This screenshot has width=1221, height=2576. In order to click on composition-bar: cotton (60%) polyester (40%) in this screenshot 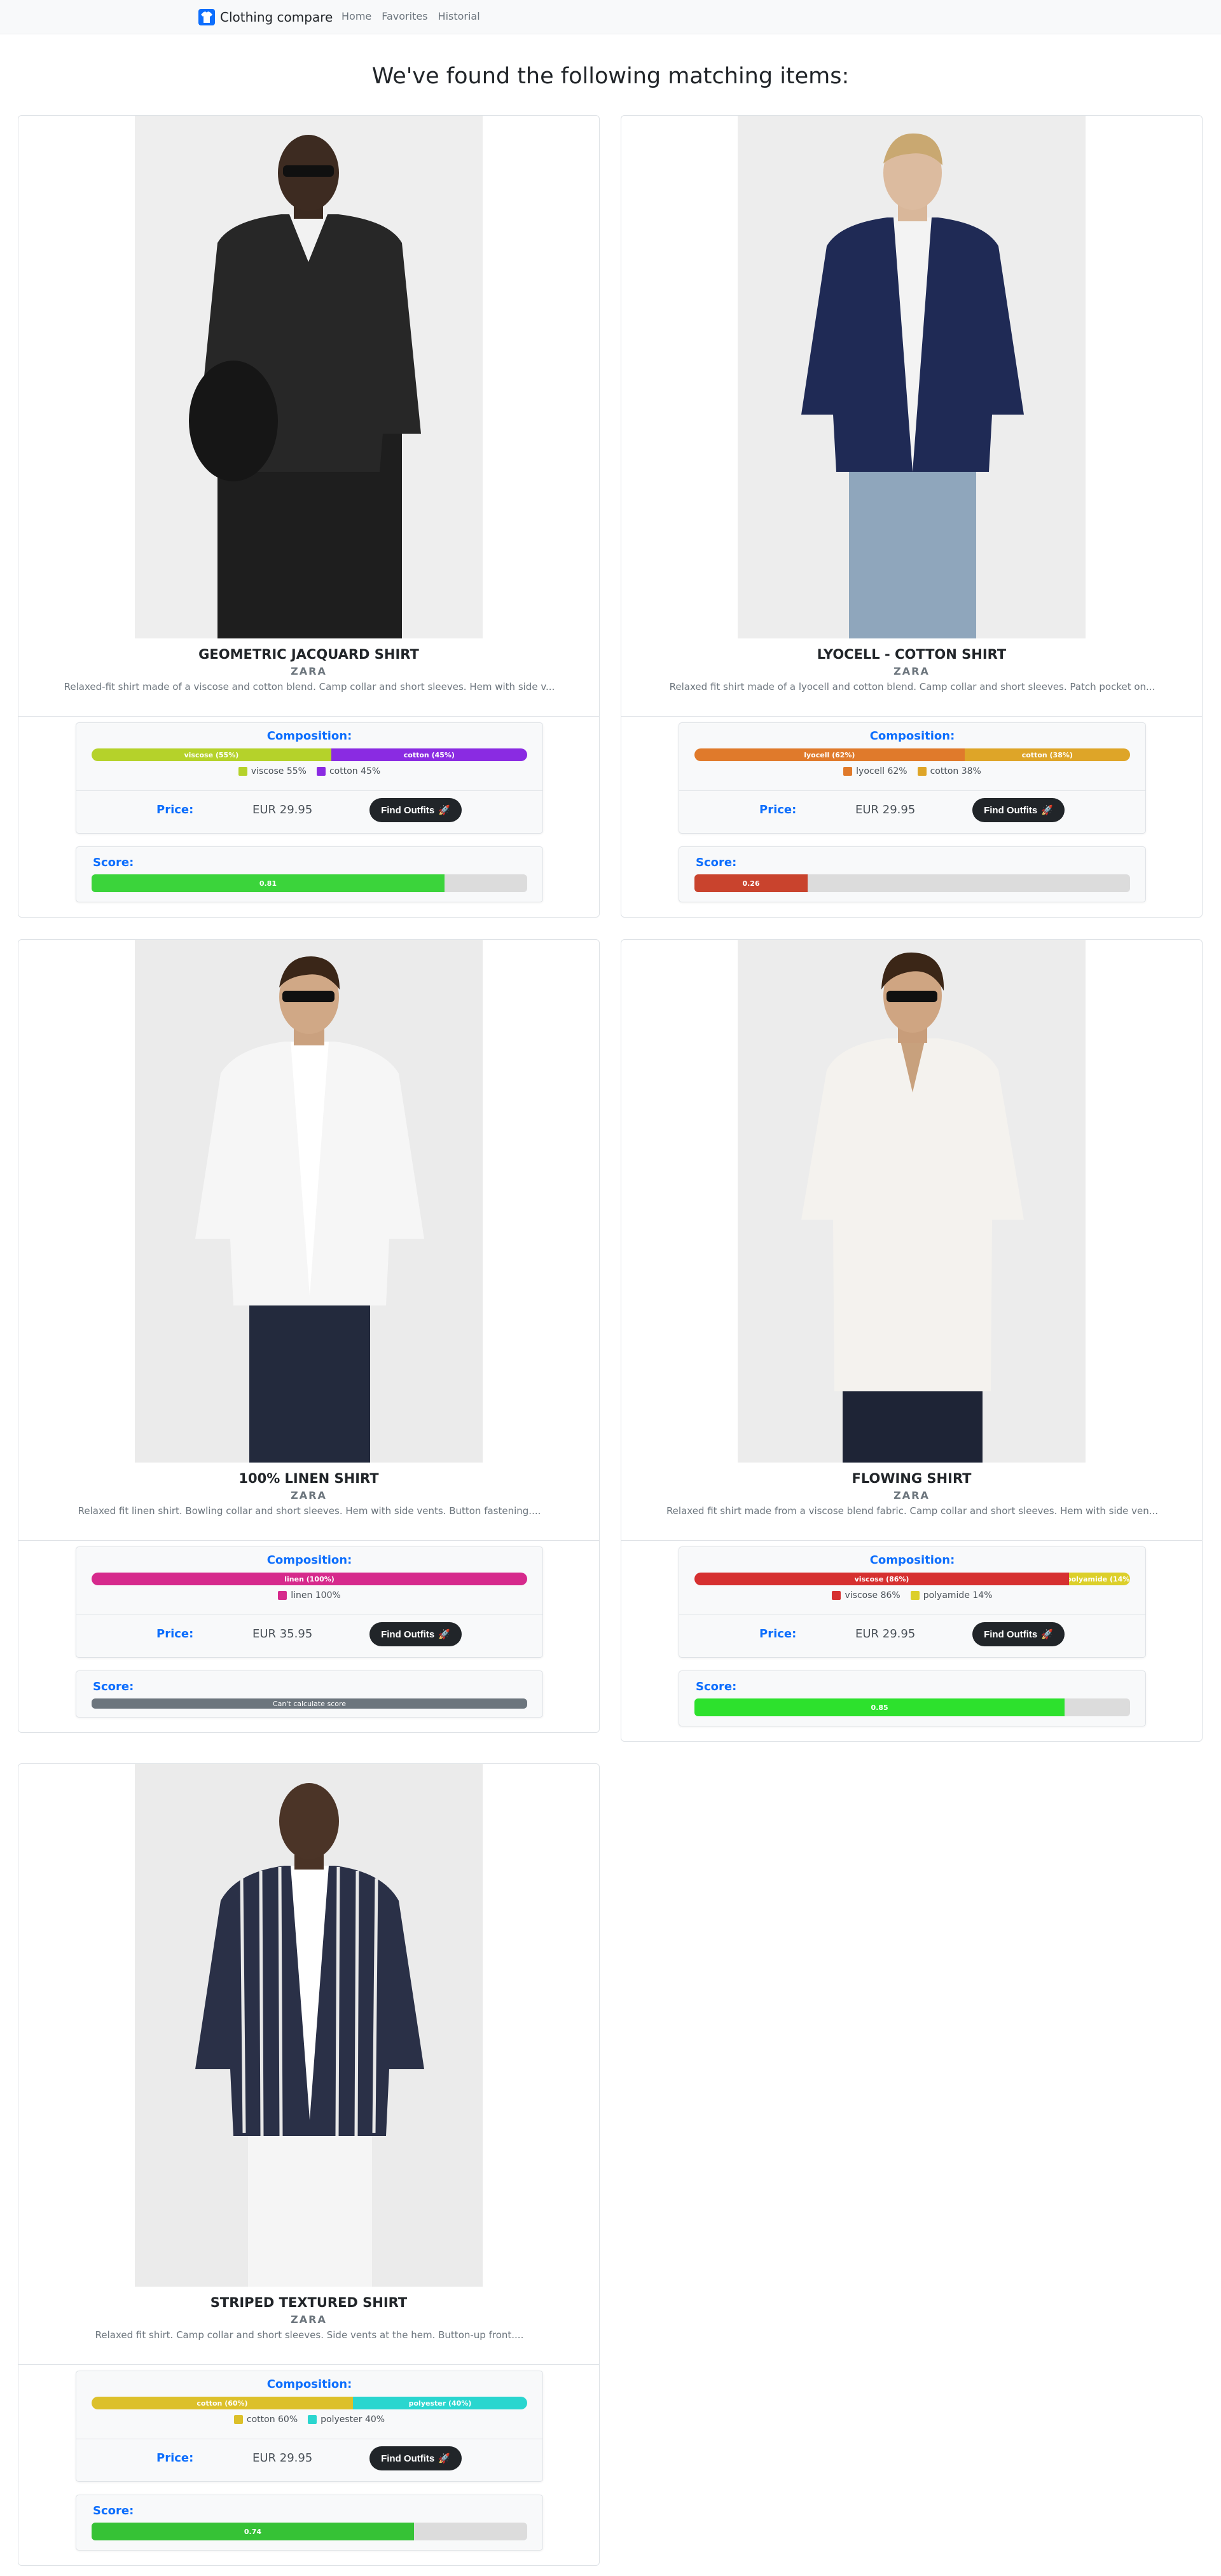, I will do `click(309, 2403)`.